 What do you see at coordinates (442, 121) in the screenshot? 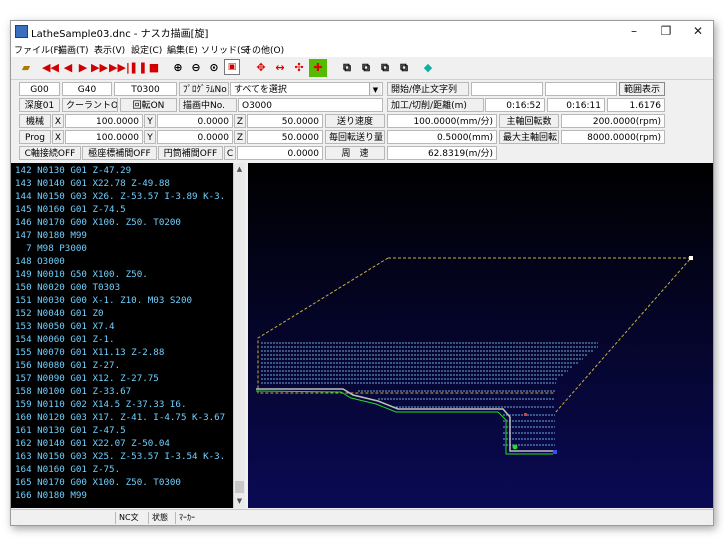
I see `feed-rate-value: 100.0000(mm/分)` at bounding box center [442, 121].